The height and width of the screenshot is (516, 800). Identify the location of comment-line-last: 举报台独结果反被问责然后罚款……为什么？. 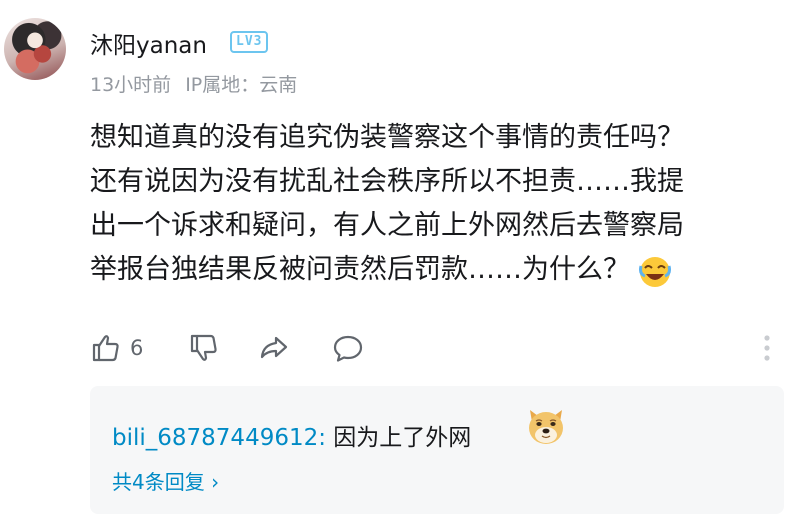
(428, 270).